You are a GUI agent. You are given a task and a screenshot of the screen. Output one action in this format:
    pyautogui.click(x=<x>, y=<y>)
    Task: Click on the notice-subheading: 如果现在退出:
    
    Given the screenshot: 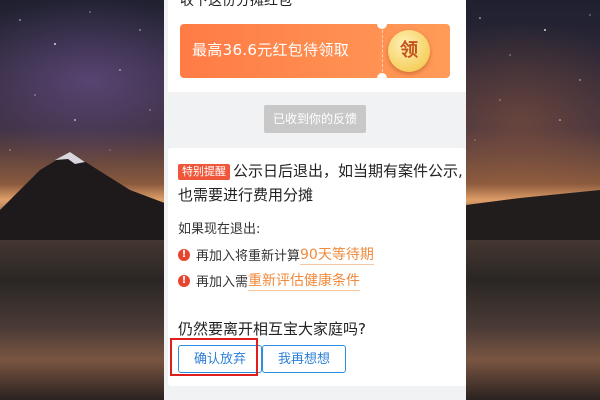 What is the action you would take?
    pyautogui.click(x=219, y=229)
    